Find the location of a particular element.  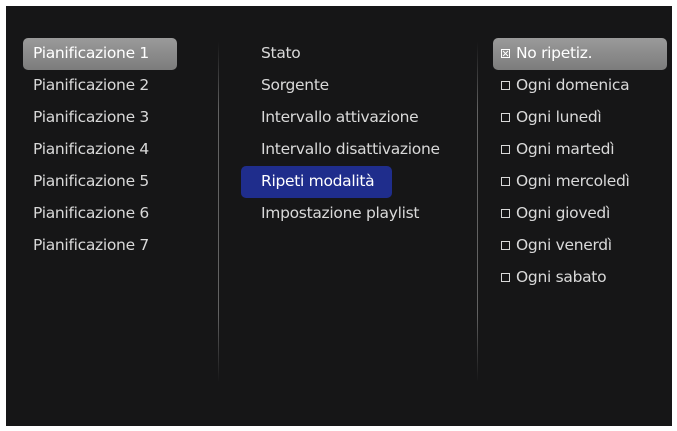

repeat-option-label: Ogni venerdì is located at coordinates (564, 245).